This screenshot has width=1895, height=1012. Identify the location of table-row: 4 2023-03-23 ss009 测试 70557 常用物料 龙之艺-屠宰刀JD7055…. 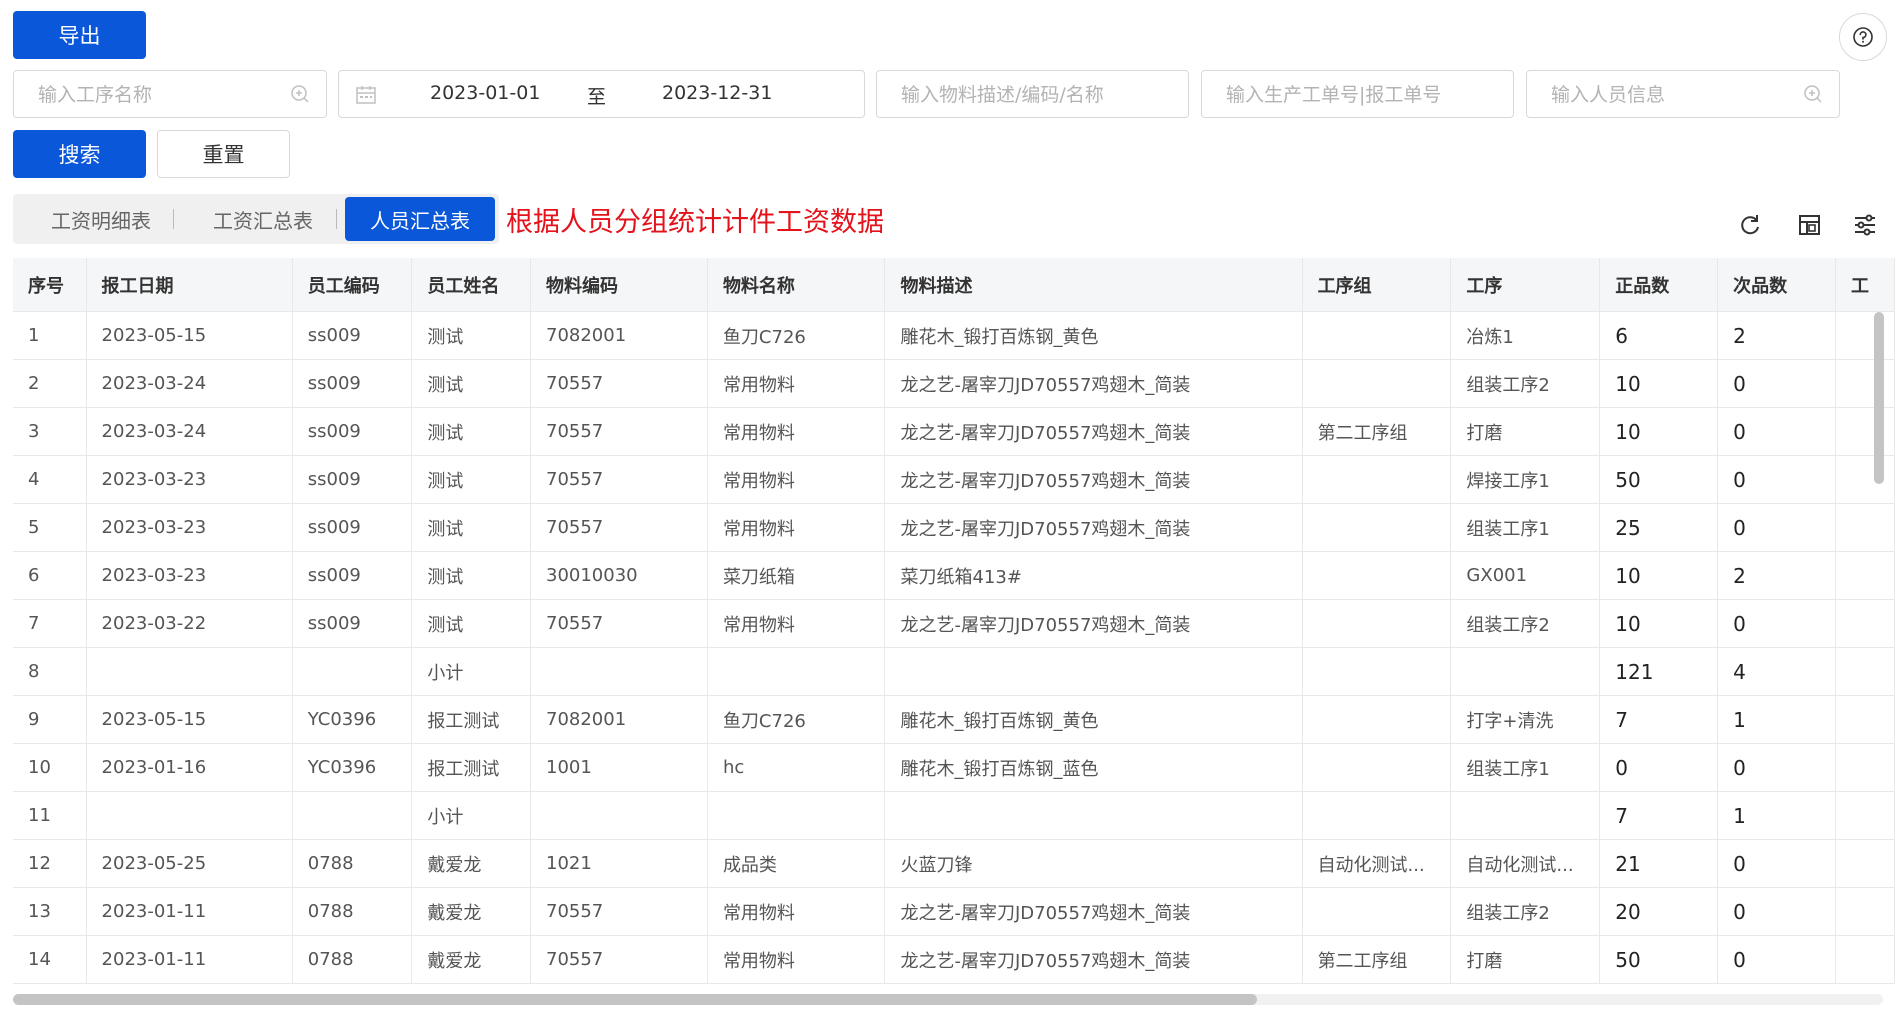
(954, 479).